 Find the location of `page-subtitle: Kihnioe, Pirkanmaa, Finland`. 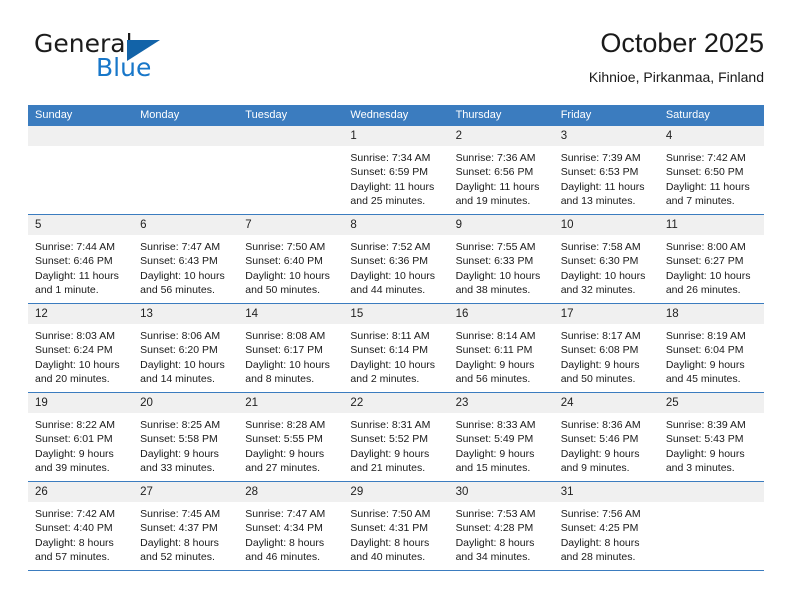

page-subtitle: Kihnioe, Pirkanmaa, Finland is located at coordinates (676, 77).